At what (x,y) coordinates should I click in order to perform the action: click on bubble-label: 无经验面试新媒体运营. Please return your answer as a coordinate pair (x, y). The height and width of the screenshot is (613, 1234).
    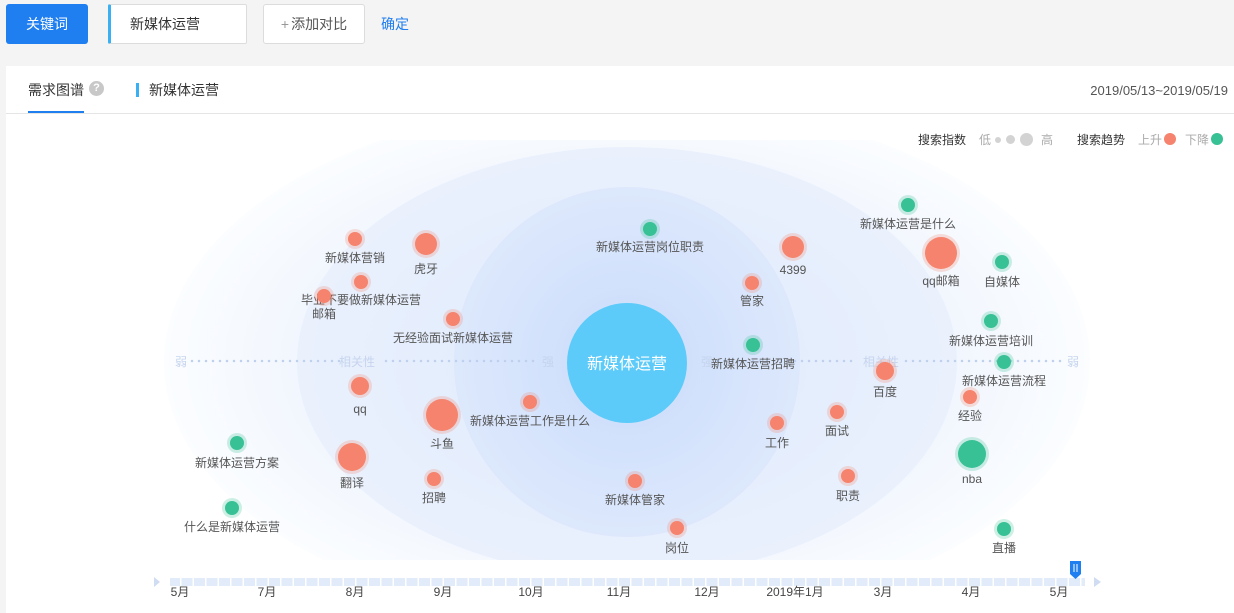
    Looking at the image, I should click on (453, 337).